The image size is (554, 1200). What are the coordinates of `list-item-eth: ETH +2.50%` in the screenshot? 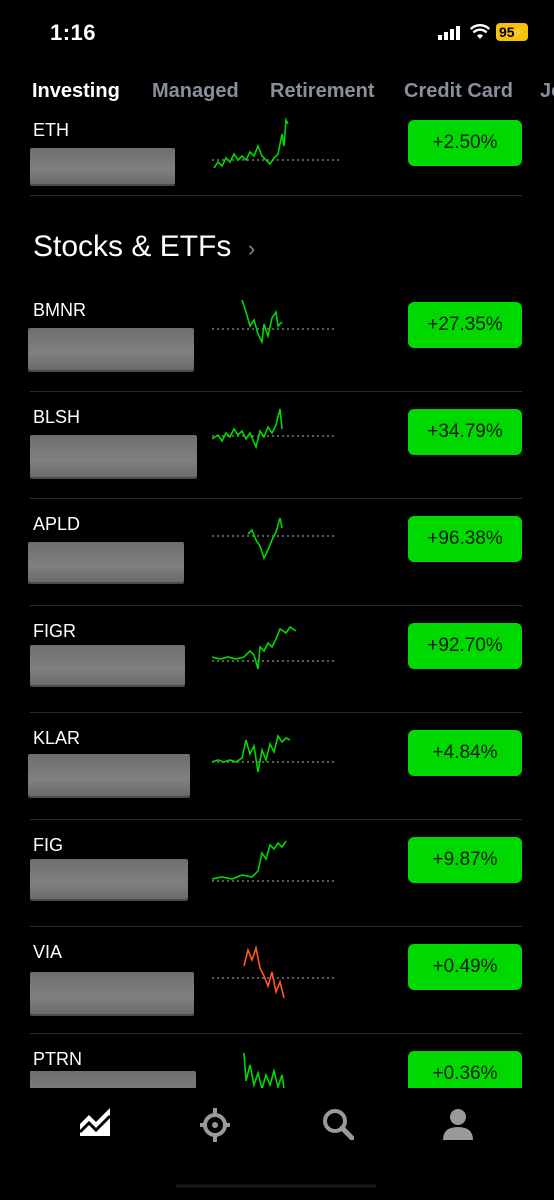 It's located at (276, 152).